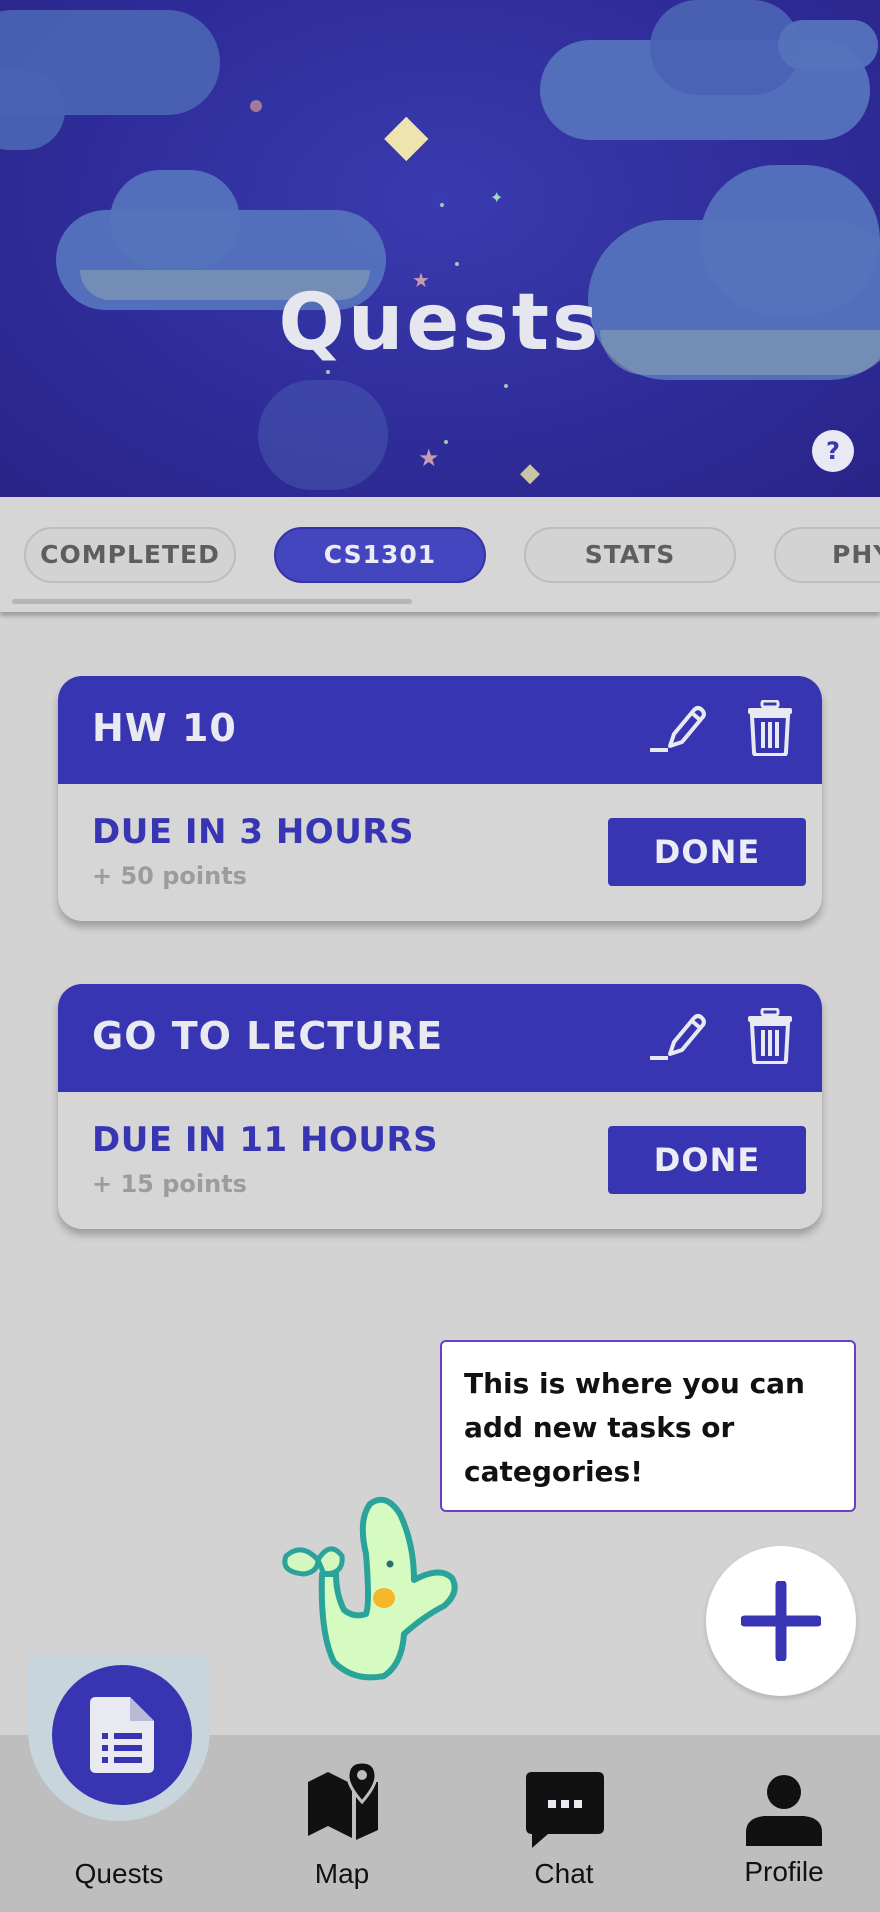  I want to click on quest-title: HW 10, so click(164, 728).